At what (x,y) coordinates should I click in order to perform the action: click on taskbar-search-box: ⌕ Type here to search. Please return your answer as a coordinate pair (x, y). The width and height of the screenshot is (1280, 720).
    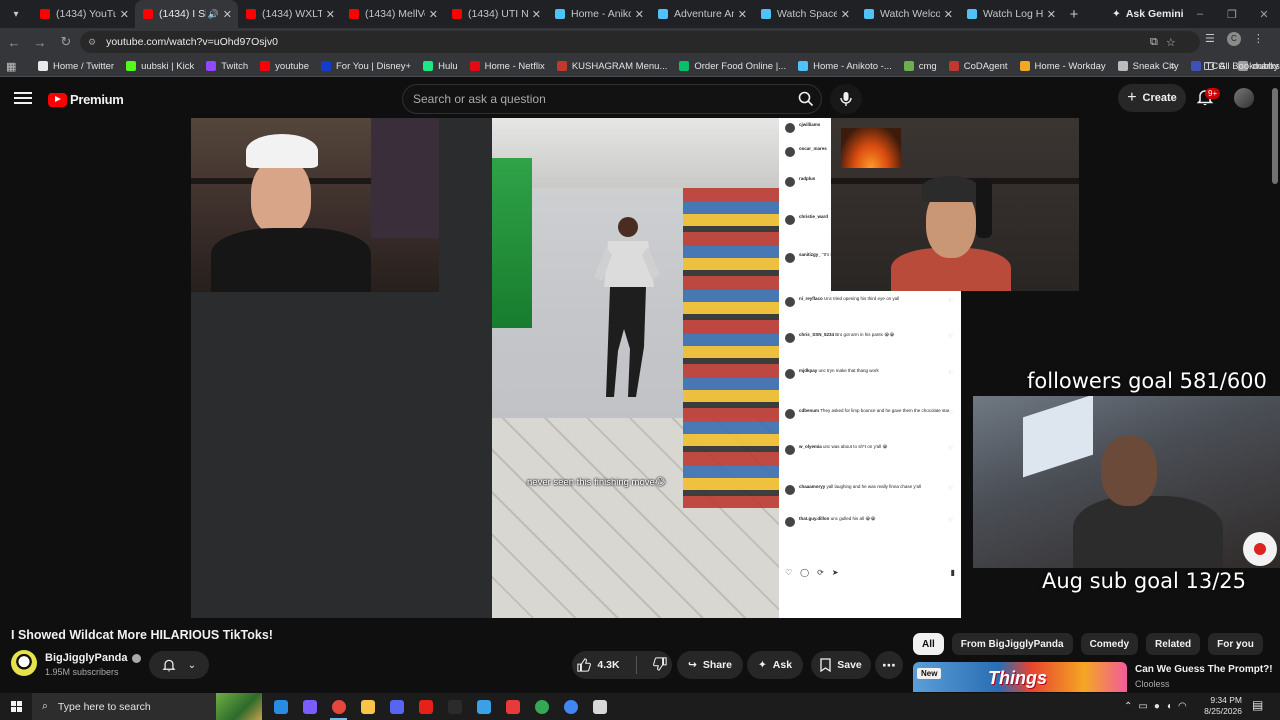
    Looking at the image, I should click on (147, 706).